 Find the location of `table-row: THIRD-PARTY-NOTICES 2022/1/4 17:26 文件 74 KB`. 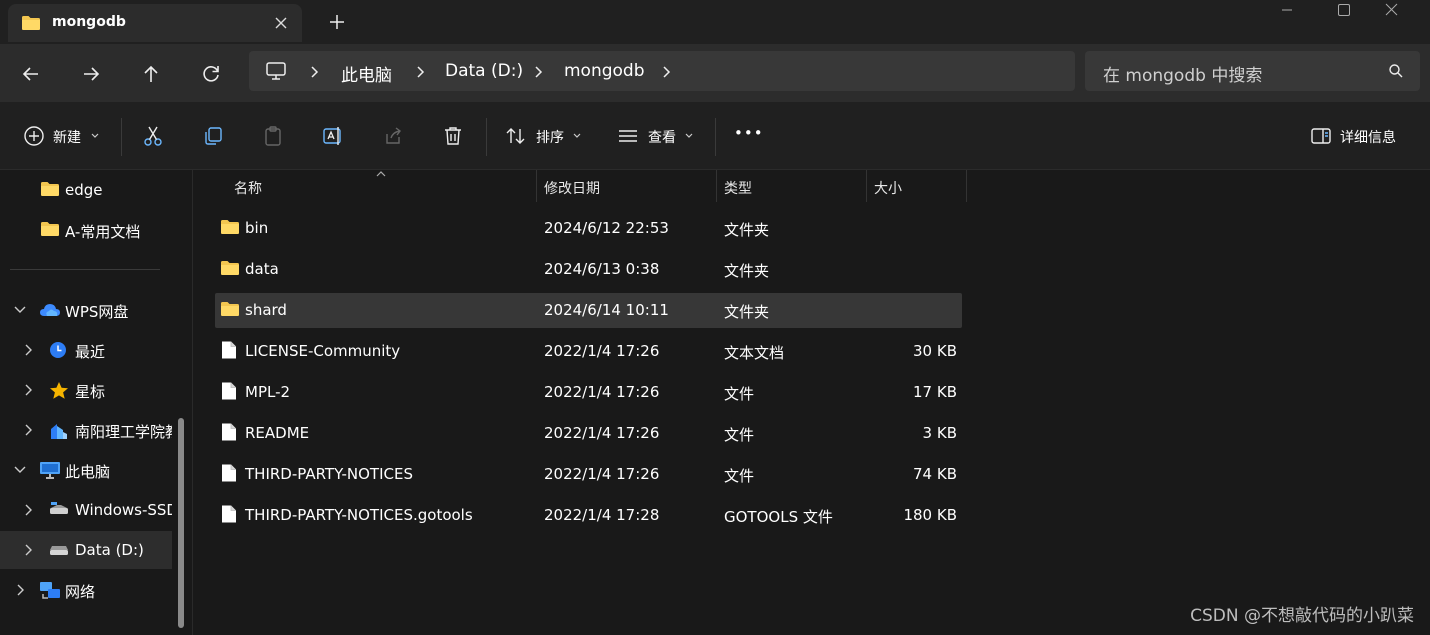

table-row: THIRD-PARTY-NOTICES 2022/1/4 17:26 文件 74 KB is located at coordinates (588, 474).